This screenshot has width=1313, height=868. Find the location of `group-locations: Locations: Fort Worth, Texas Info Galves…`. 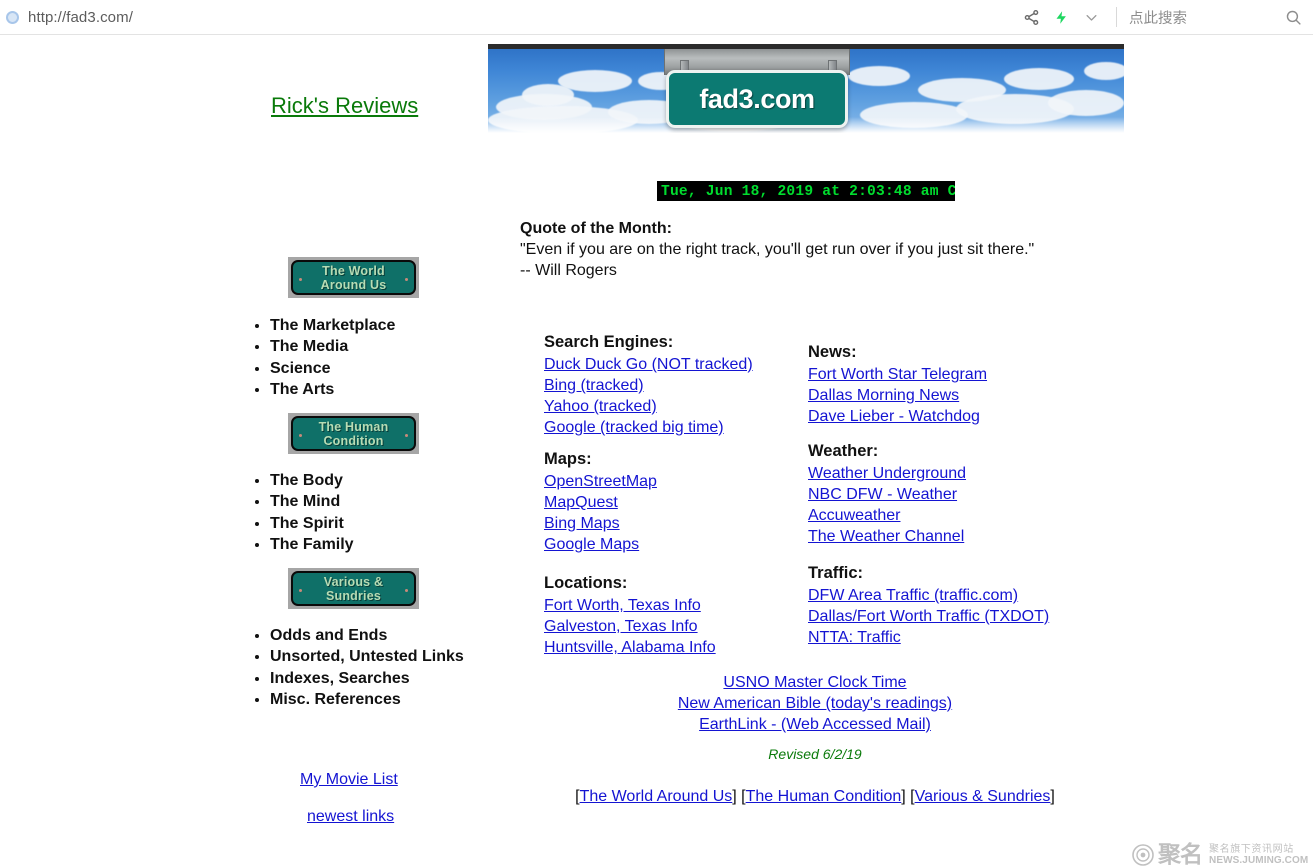

group-locations: Locations: Fort Worth, Texas Info Galves… is located at coordinates (630, 615).